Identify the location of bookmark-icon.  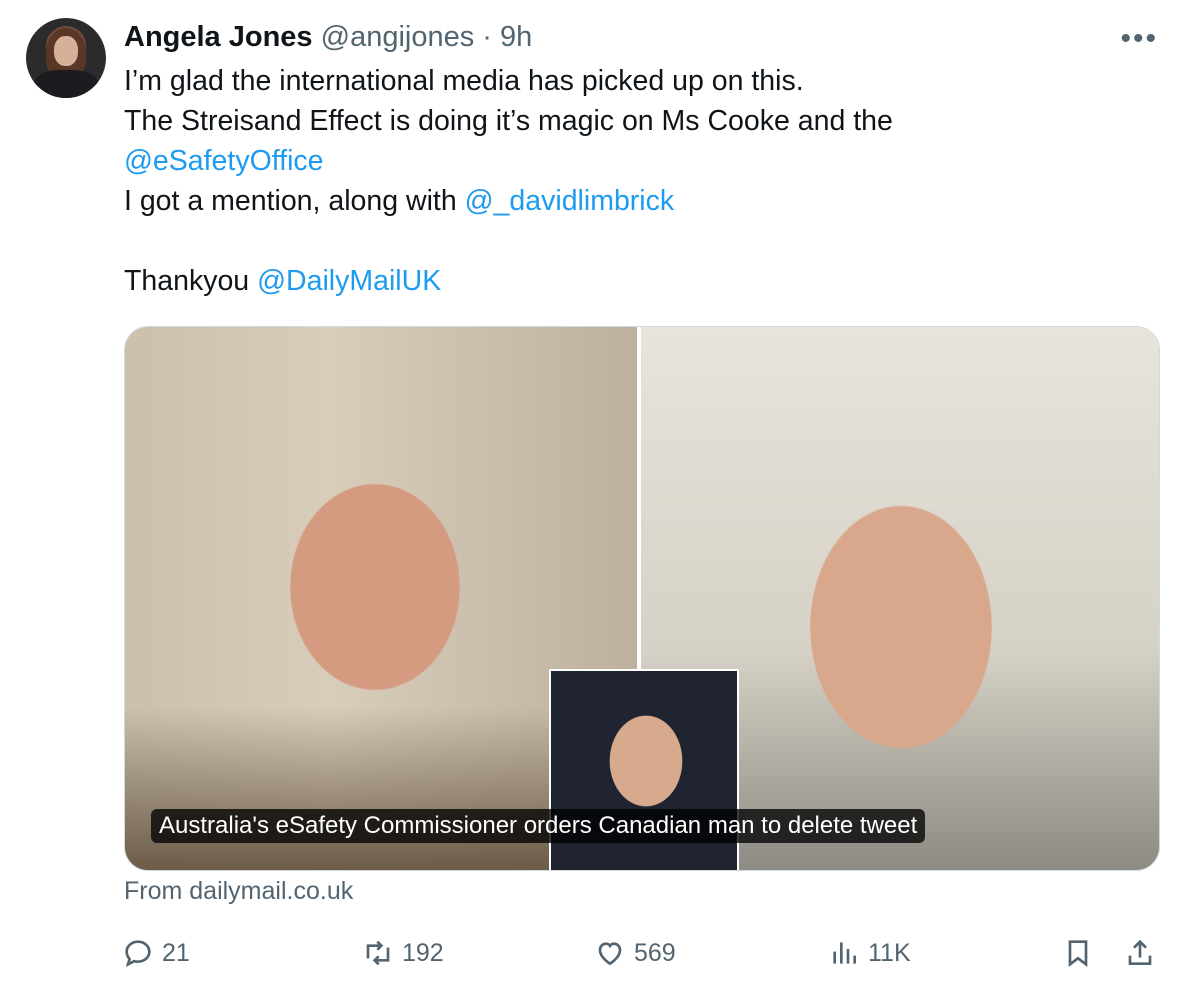
(1078, 953).